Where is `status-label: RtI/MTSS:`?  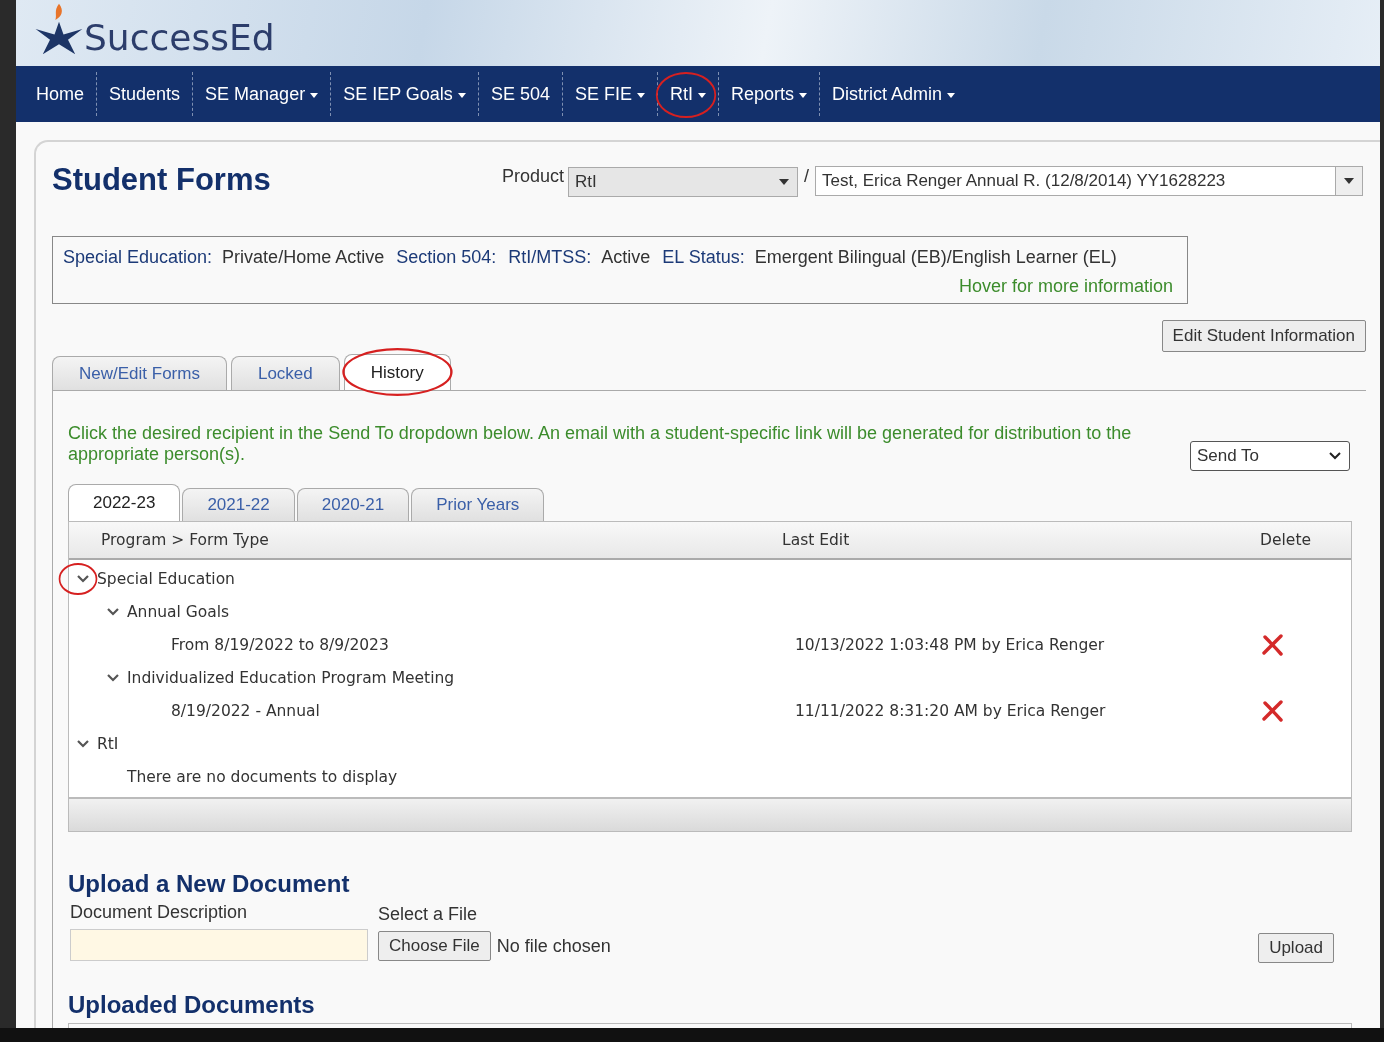
status-label: RtI/MTSS: is located at coordinates (550, 257).